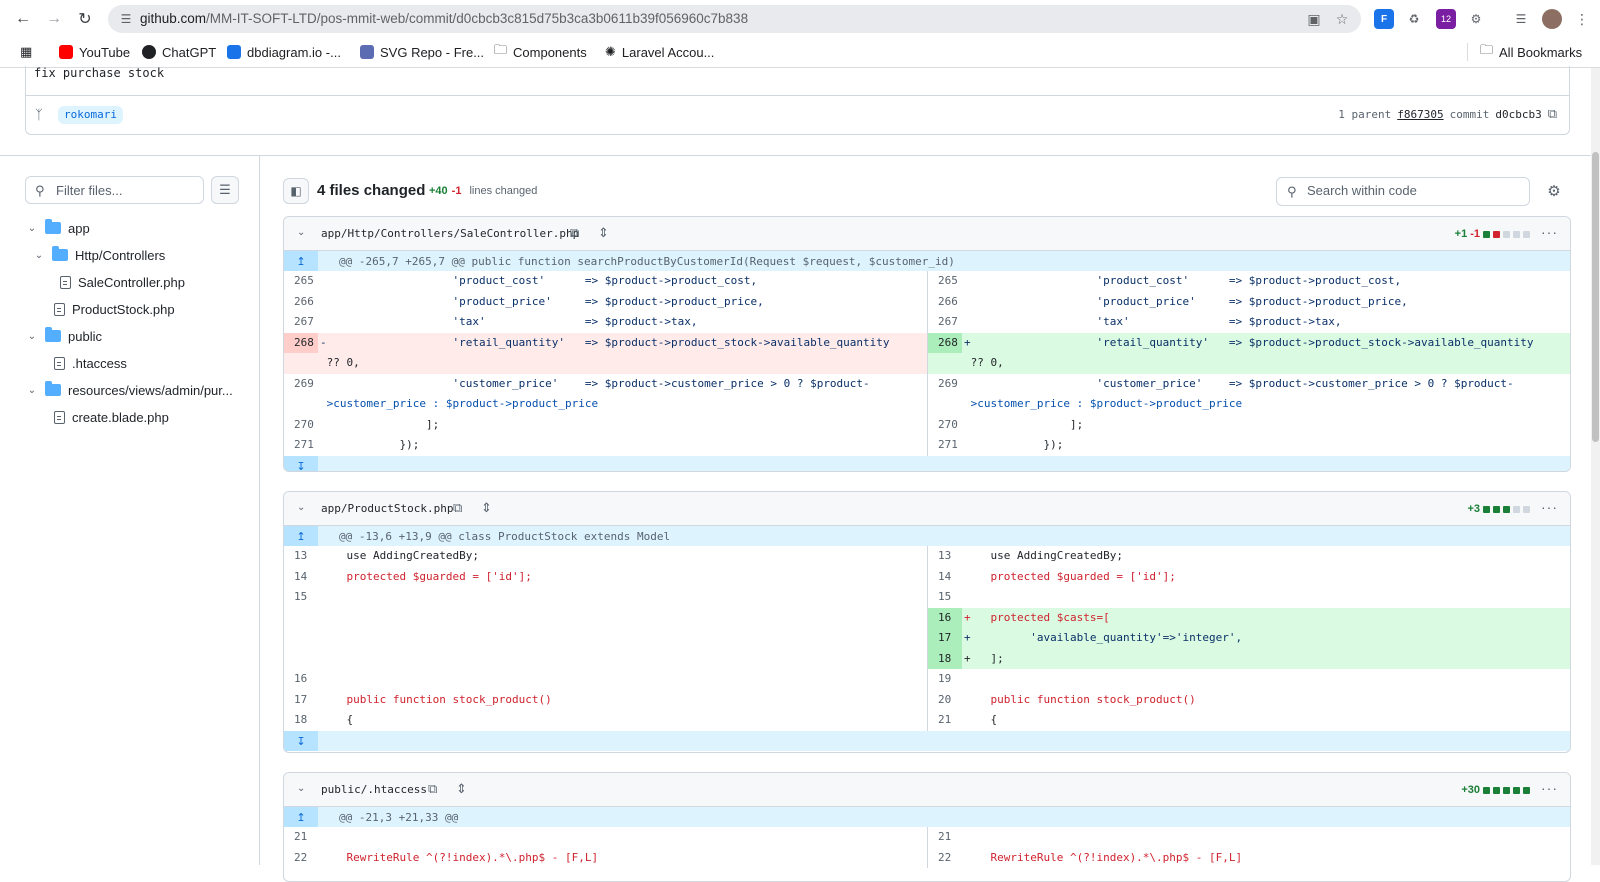  Describe the element at coordinates (1554, 191) in the screenshot. I see `diff-settings-gear-icon: ⚙` at that location.